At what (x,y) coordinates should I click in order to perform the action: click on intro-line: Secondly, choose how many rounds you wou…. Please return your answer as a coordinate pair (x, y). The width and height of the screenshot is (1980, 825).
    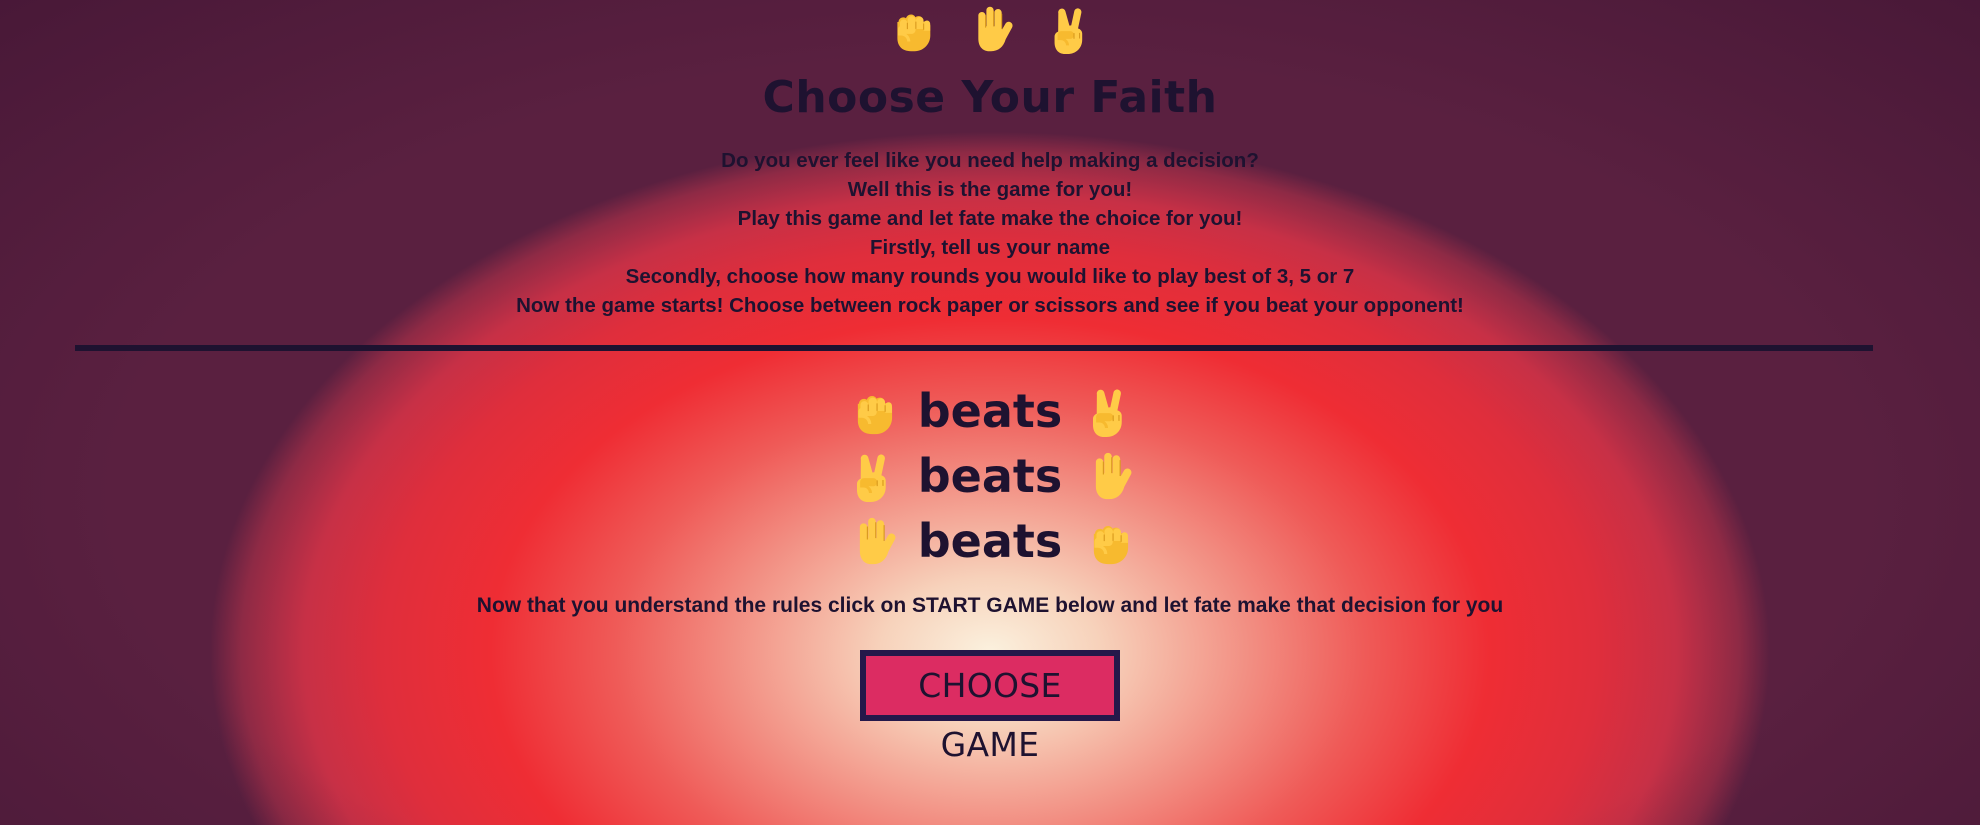
    Looking at the image, I should click on (990, 276).